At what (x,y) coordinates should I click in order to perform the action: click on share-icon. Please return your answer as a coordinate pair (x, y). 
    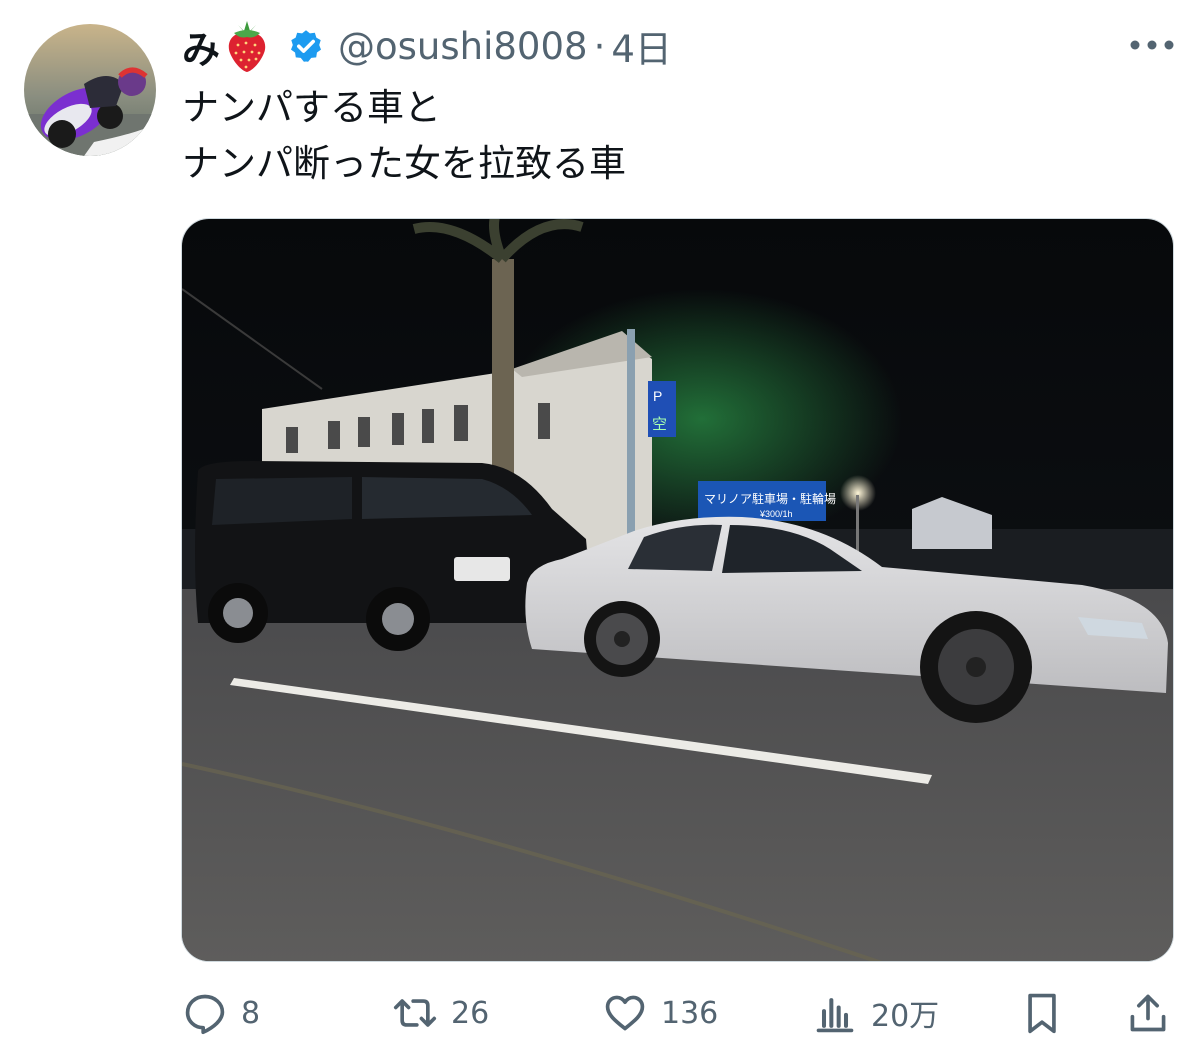
    Looking at the image, I should click on (1148, 1013).